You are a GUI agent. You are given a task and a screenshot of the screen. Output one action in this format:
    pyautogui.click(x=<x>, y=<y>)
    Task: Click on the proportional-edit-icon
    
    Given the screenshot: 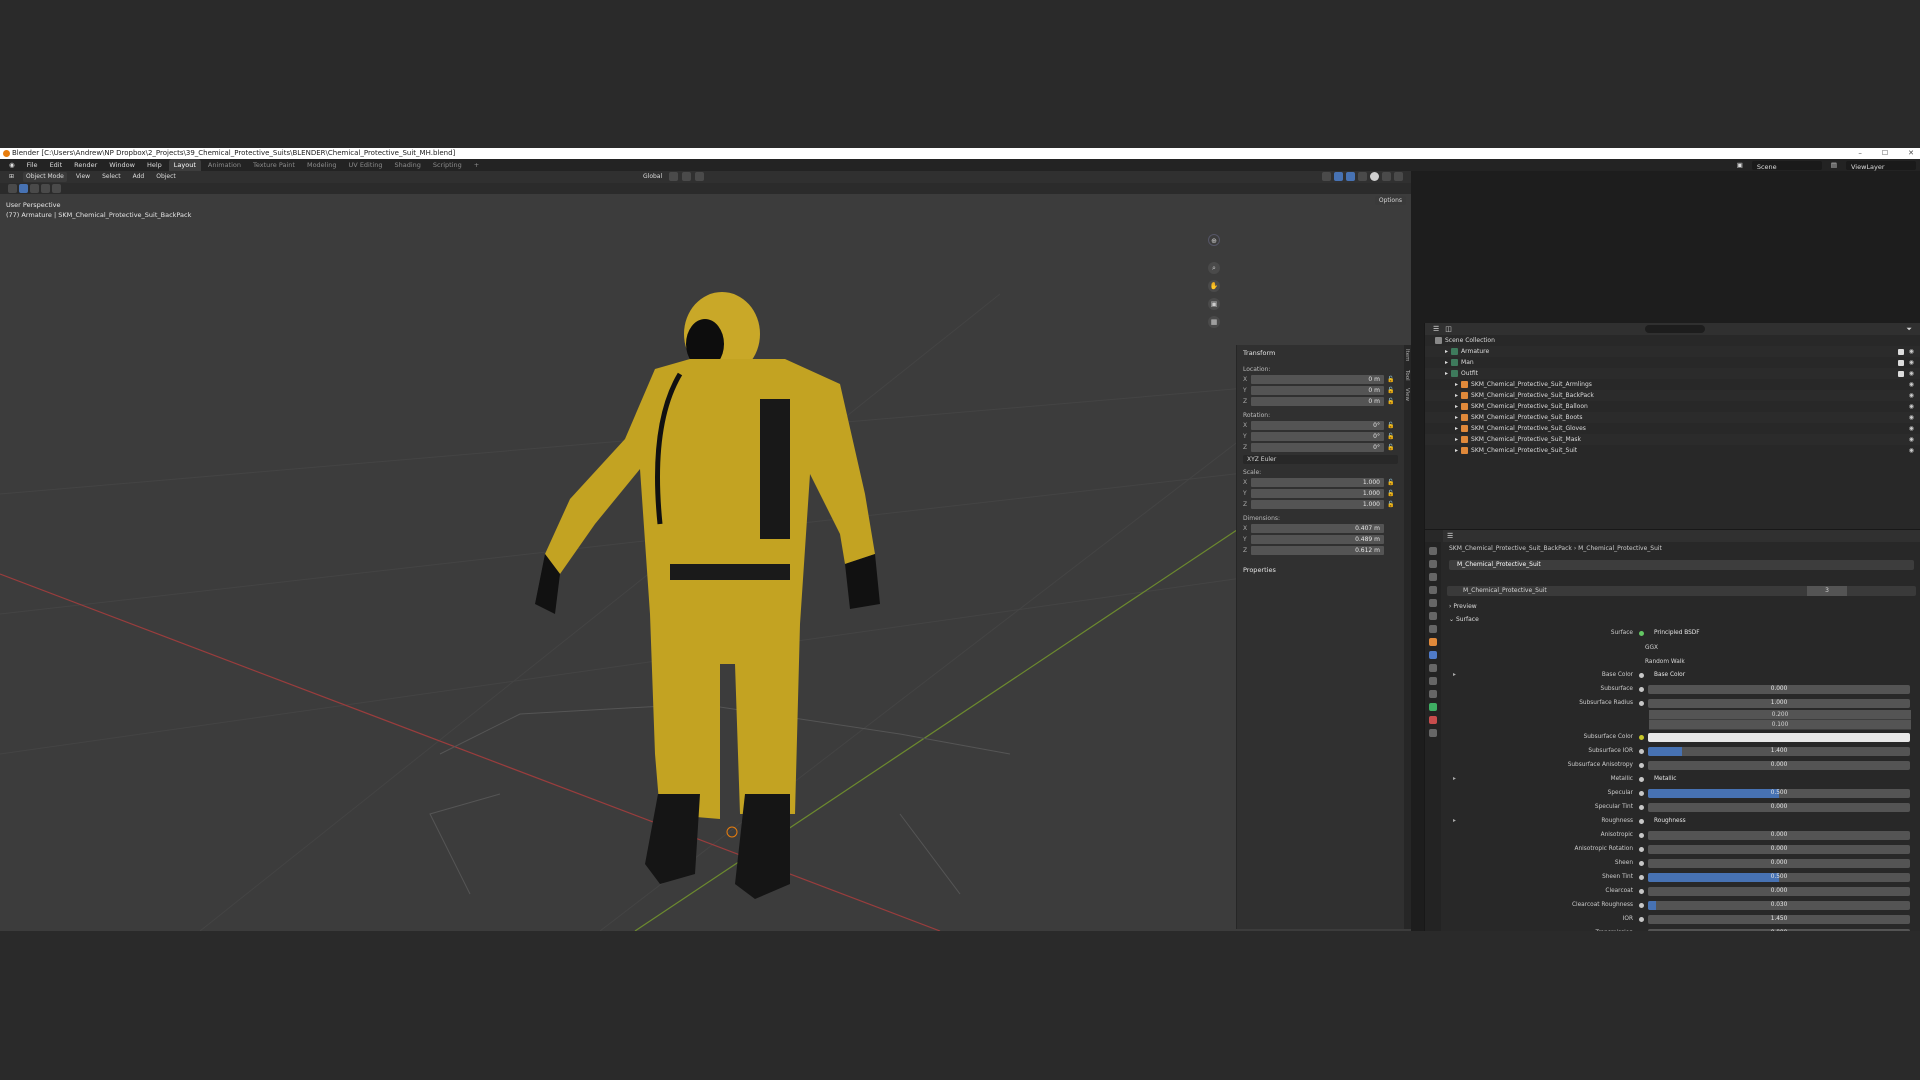 What is the action you would take?
    pyautogui.click(x=700, y=176)
    